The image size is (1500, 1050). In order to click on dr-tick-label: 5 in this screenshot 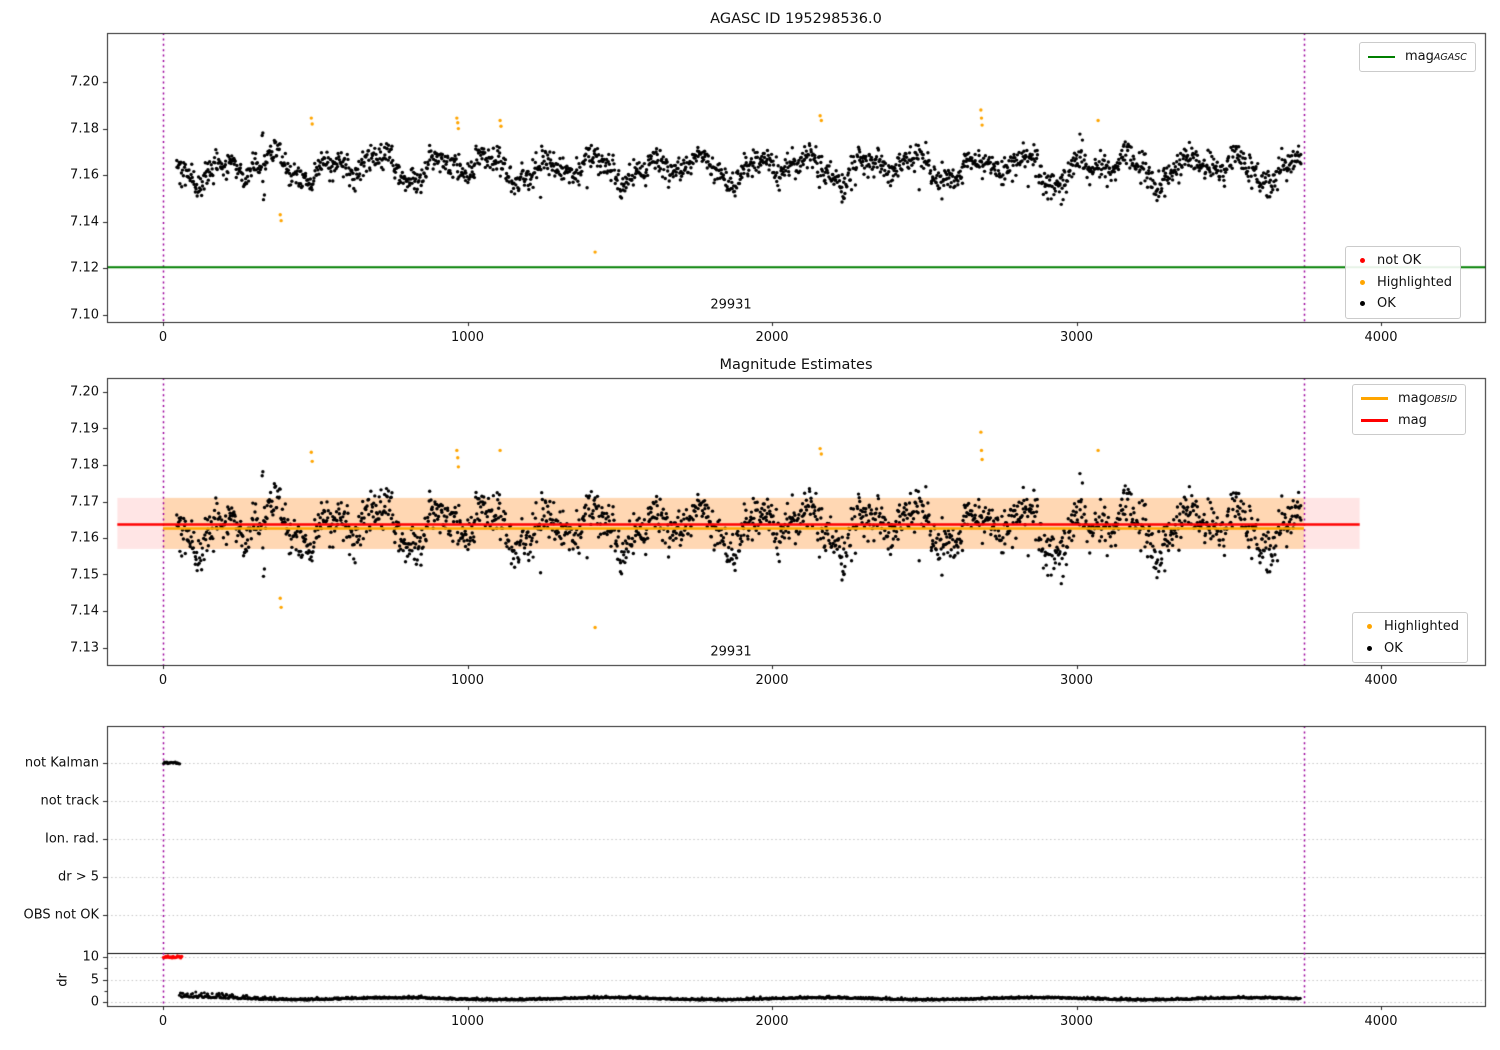, I will do `click(94, 979)`.